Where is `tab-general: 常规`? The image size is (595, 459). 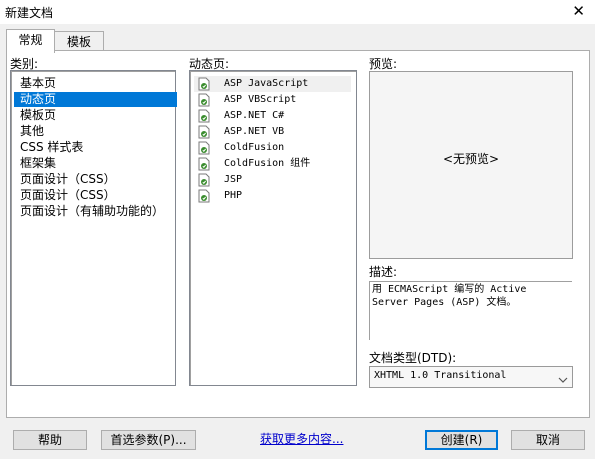 tab-general: 常规 is located at coordinates (30, 41).